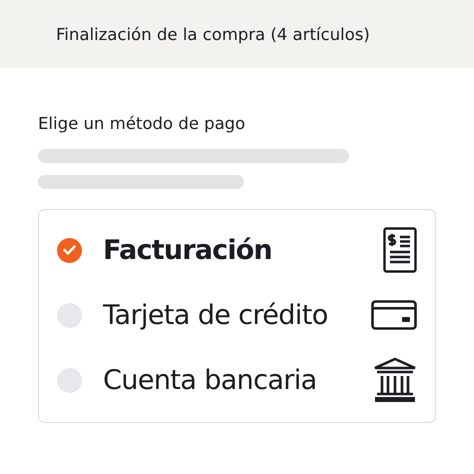  I want to click on payment-option-label: Cuenta bancaria, so click(210, 380).